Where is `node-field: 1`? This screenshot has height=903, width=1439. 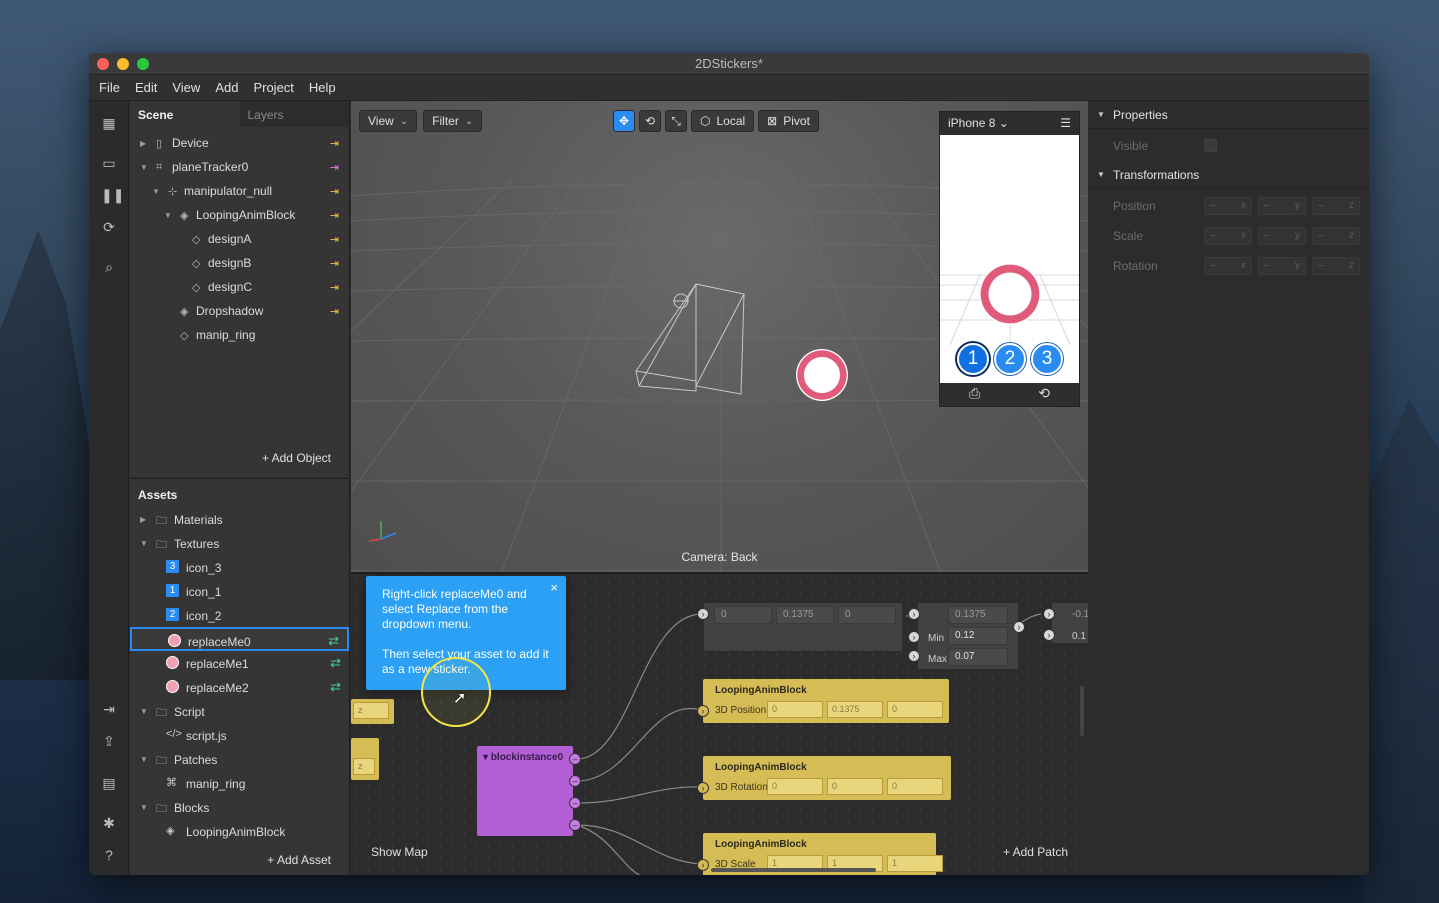 node-field: 1 is located at coordinates (915, 863).